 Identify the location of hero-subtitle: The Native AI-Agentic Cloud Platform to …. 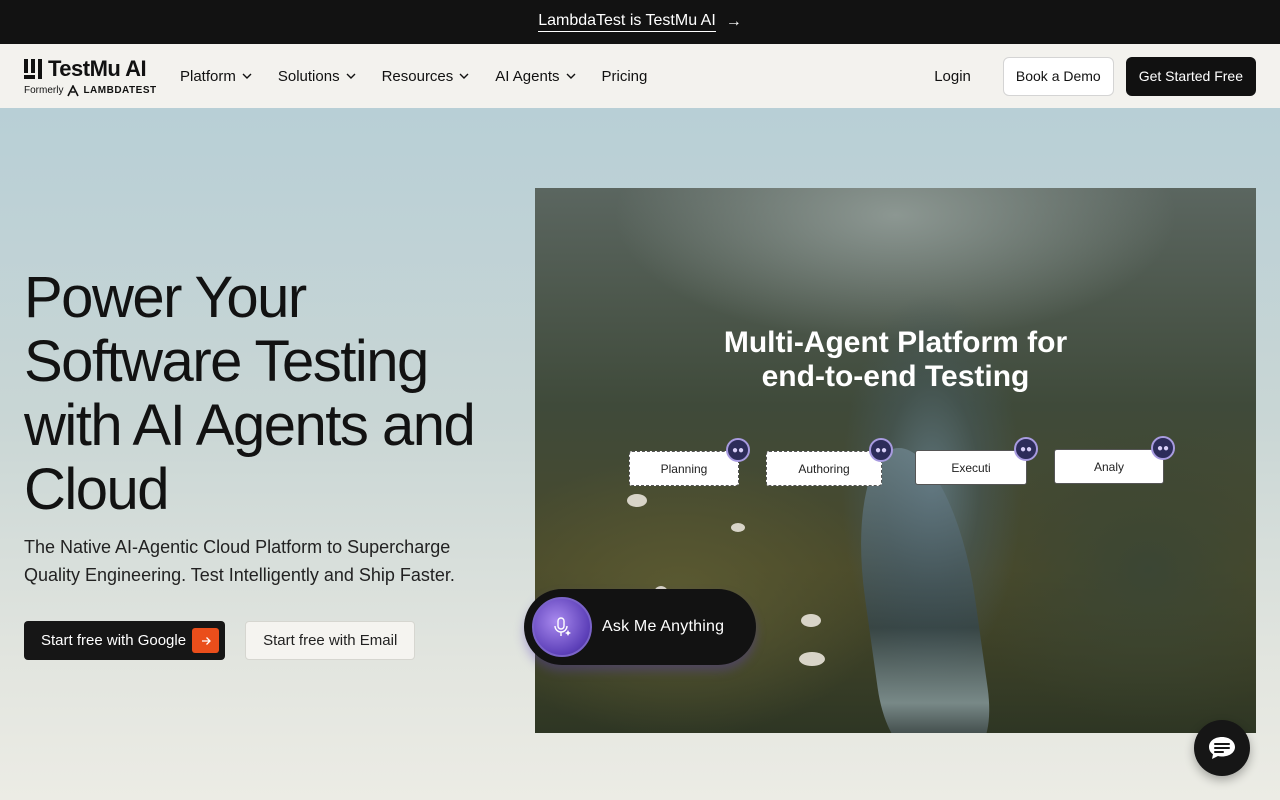
(239, 561).